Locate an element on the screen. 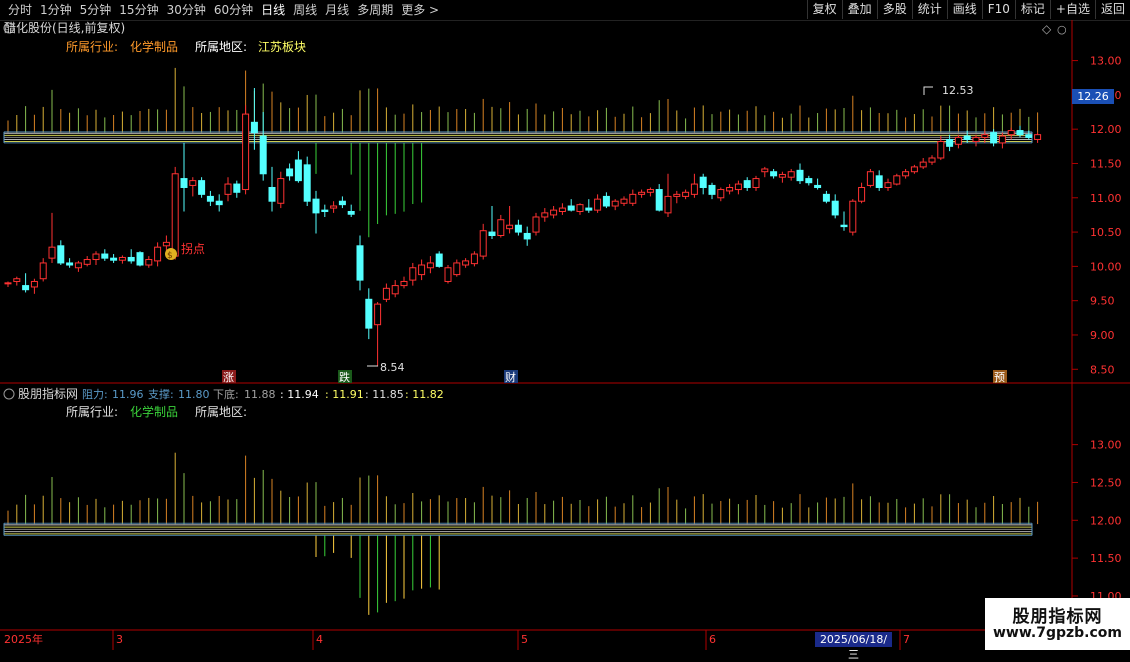 The image size is (1130, 662). main-y-tick-label: 8.50 is located at coordinates (1102, 369).